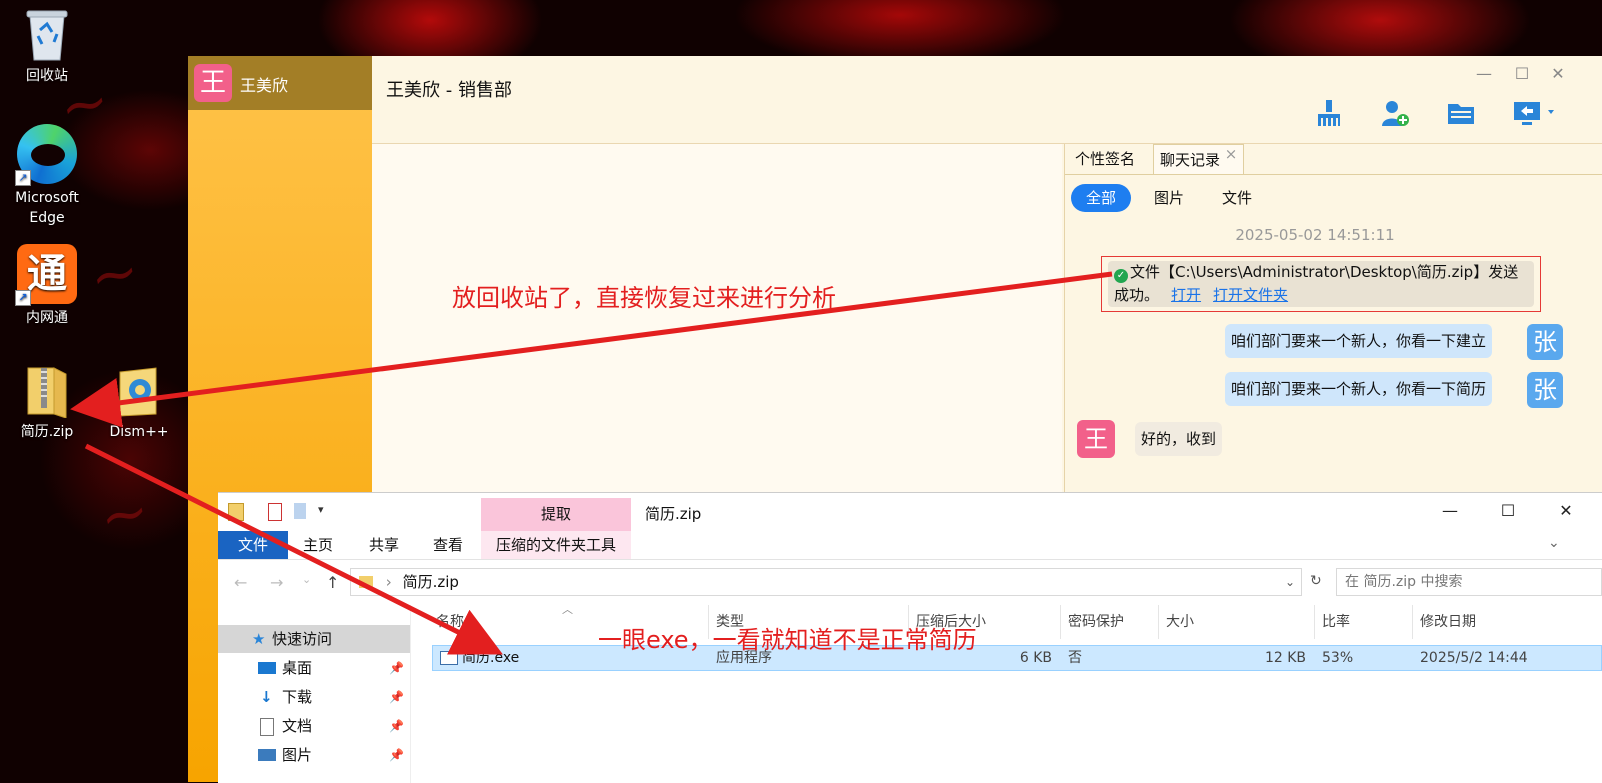 The width and height of the screenshot is (1602, 783). What do you see at coordinates (259, 639) in the screenshot?
I see `star-icon: ★` at bounding box center [259, 639].